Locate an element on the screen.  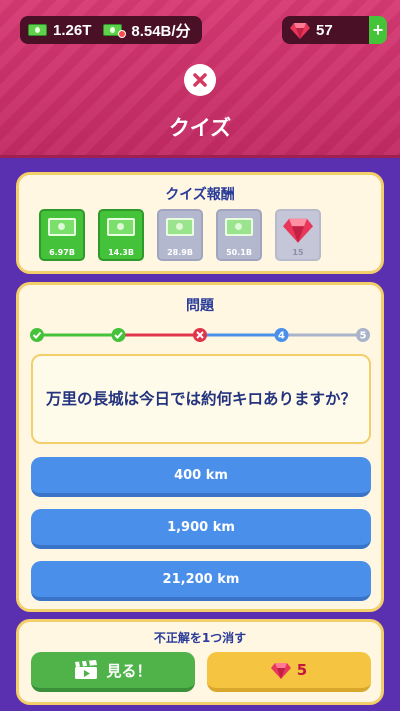
step-number: 5 is located at coordinates (363, 336).